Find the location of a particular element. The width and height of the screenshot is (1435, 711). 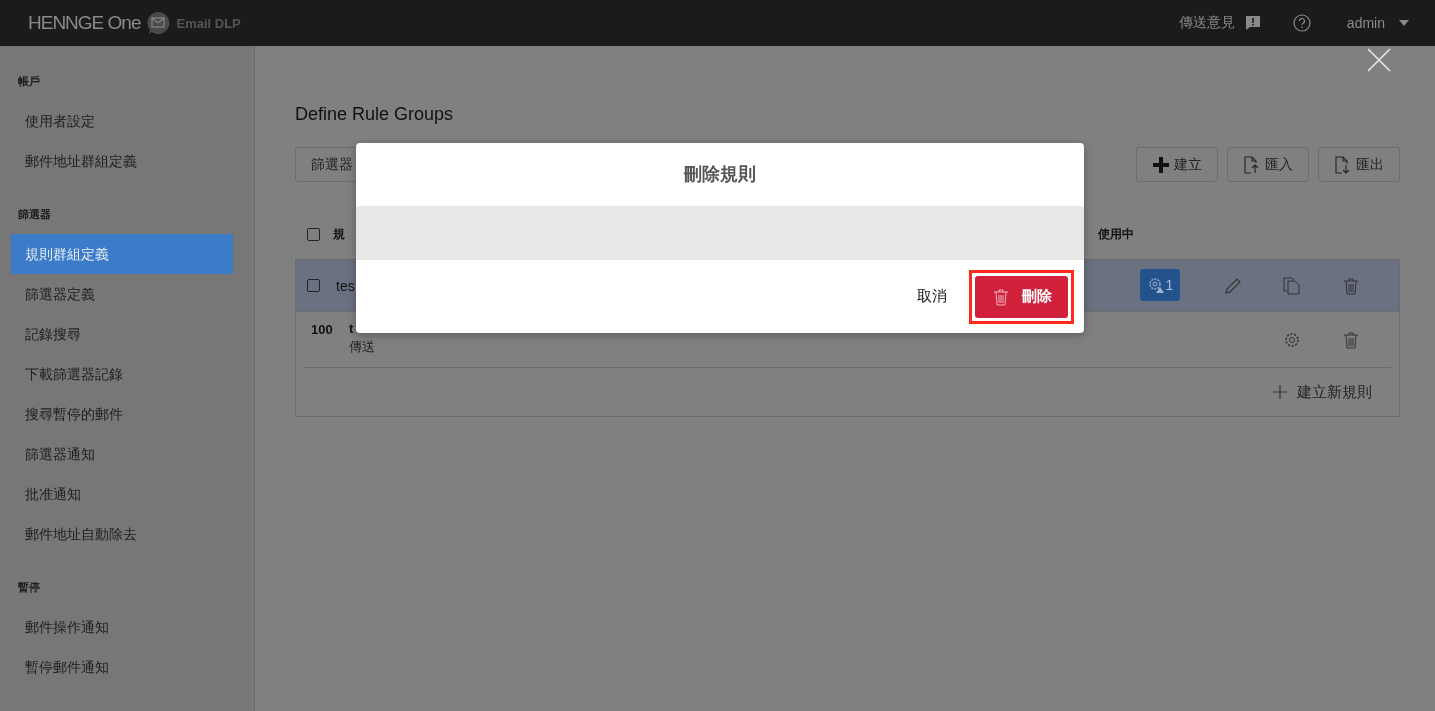

dialog-title: 刪除規則 is located at coordinates (720, 174).